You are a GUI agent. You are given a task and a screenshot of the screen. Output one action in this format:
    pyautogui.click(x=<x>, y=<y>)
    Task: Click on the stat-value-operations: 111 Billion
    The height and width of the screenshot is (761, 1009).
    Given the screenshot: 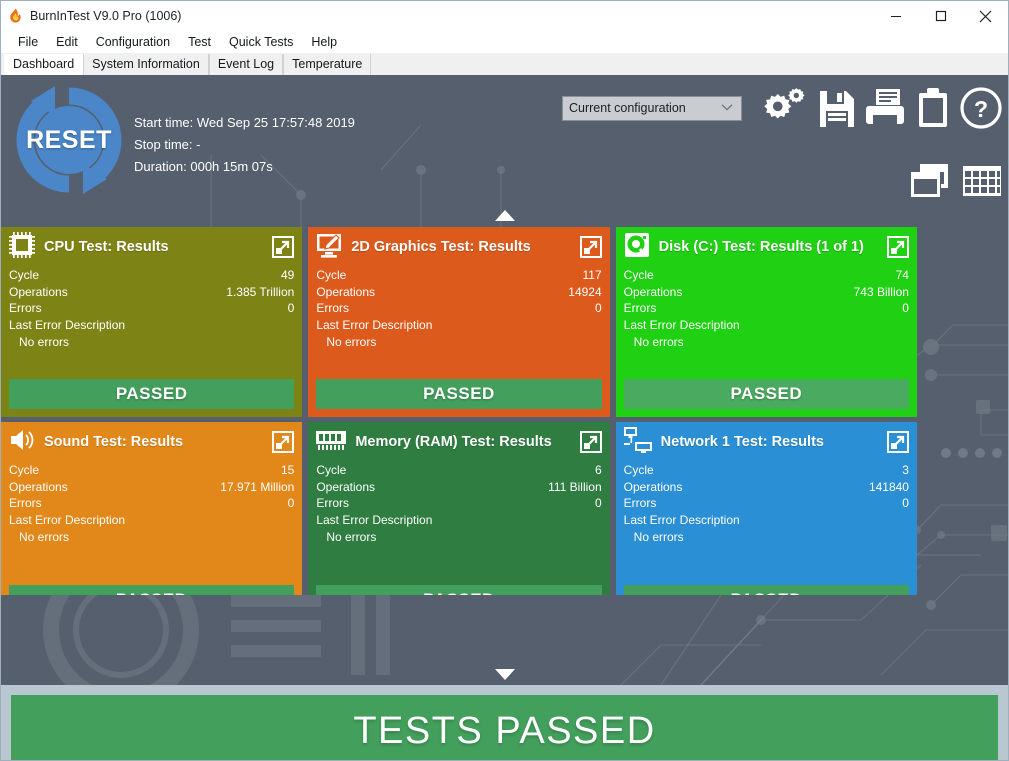 What is the action you would take?
    pyautogui.click(x=575, y=486)
    